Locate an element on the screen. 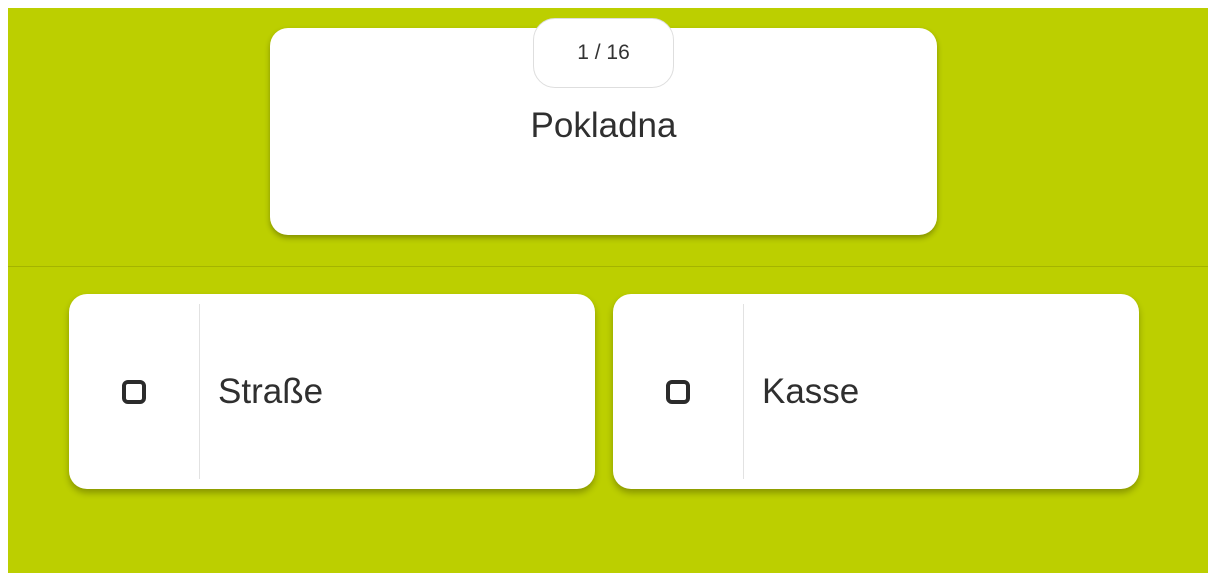 The height and width of the screenshot is (573, 1208). question-counter: 1 / 16 is located at coordinates (603, 53).